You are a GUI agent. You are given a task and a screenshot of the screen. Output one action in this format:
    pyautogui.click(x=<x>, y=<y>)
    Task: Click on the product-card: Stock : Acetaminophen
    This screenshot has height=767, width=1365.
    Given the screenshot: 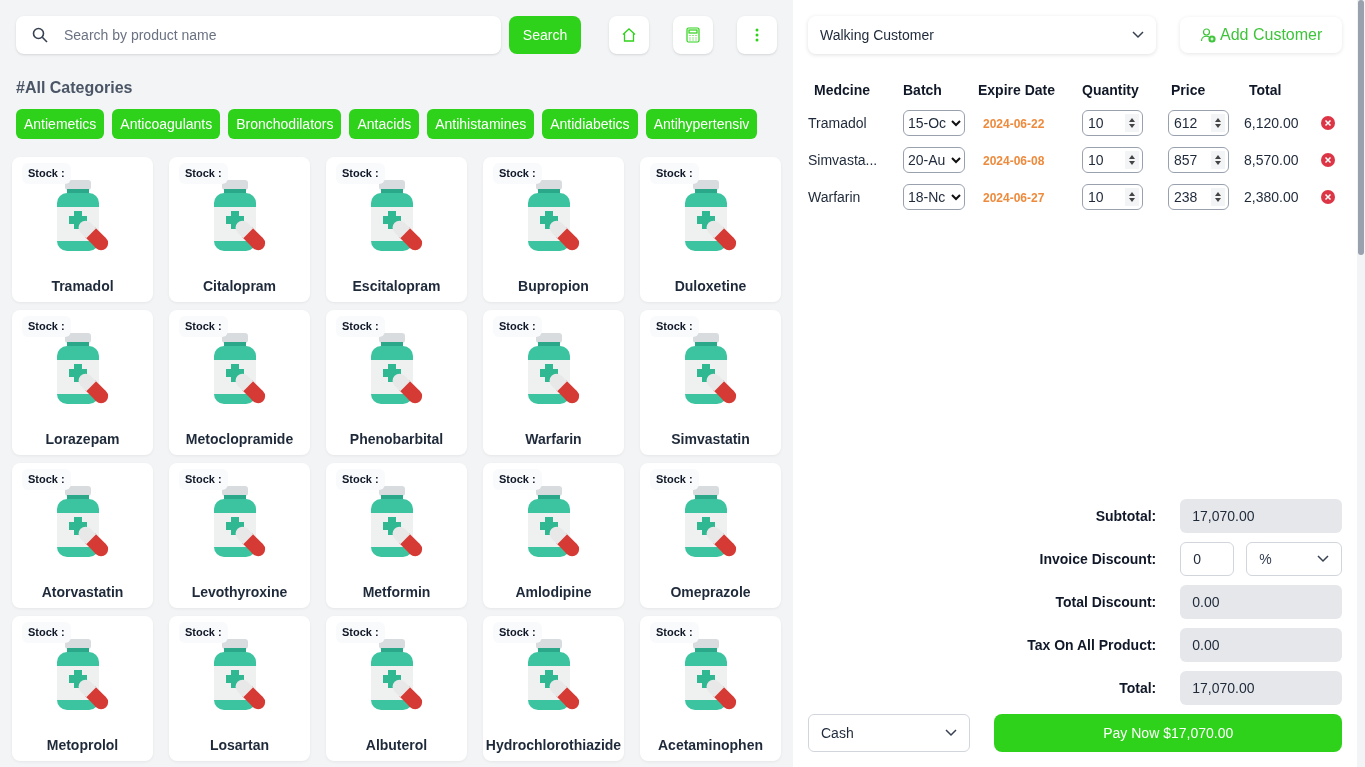 What is the action you would take?
    pyautogui.click(x=710, y=688)
    